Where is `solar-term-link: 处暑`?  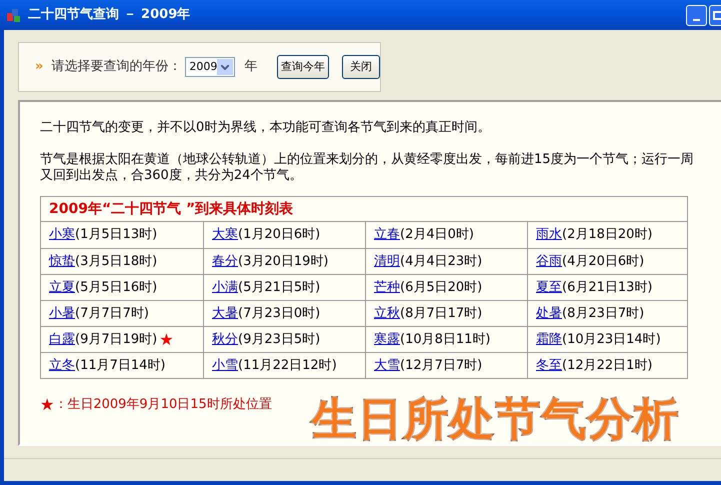
solar-term-link: 处暑 is located at coordinates (549, 314).